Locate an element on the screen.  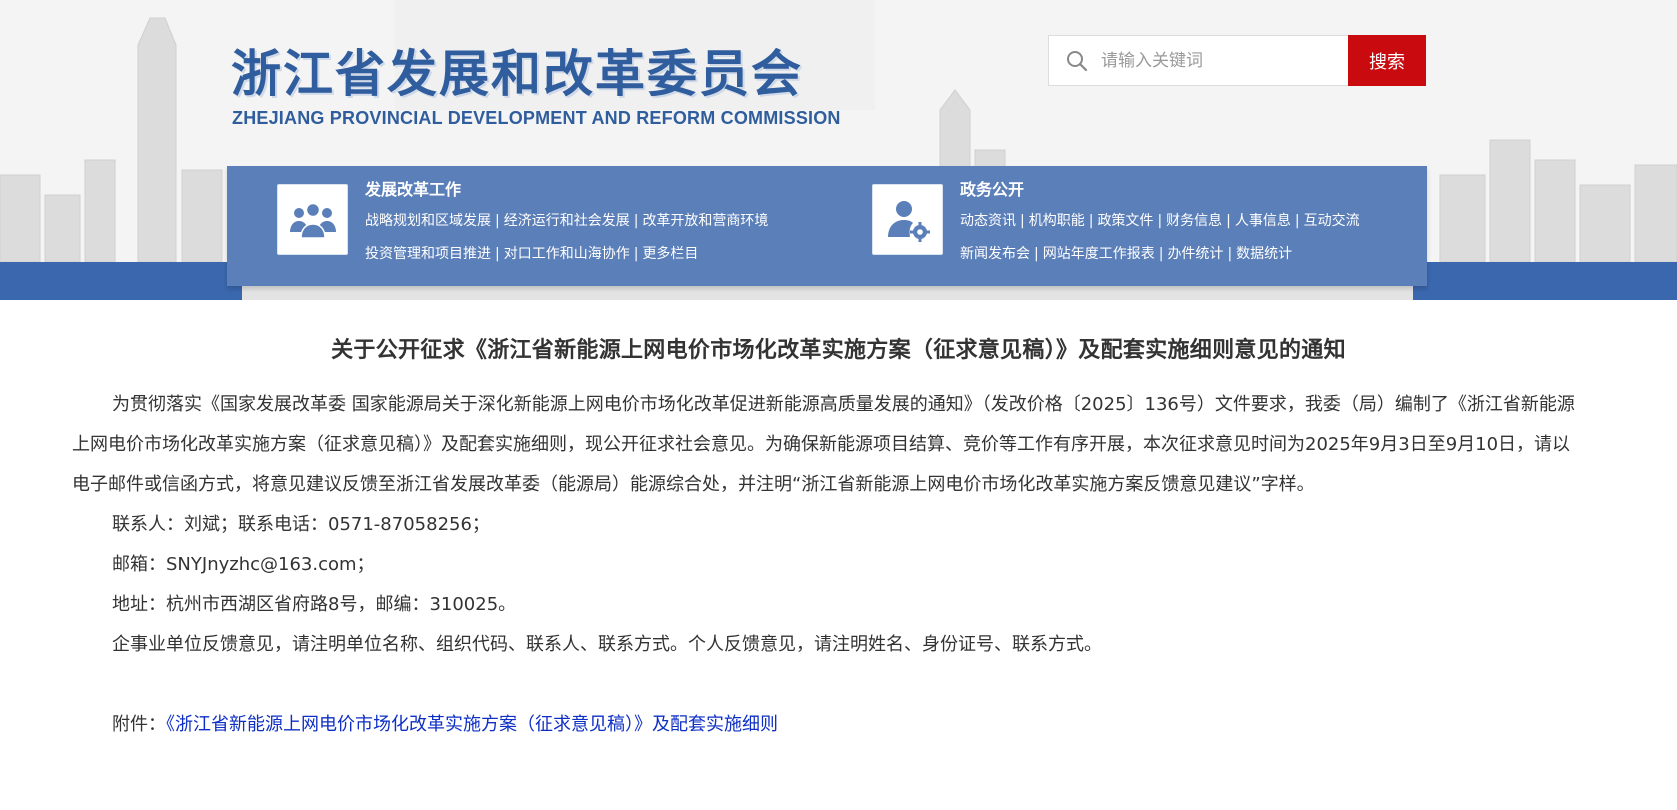
user-gear-icon-svg is located at coordinates (908, 221).